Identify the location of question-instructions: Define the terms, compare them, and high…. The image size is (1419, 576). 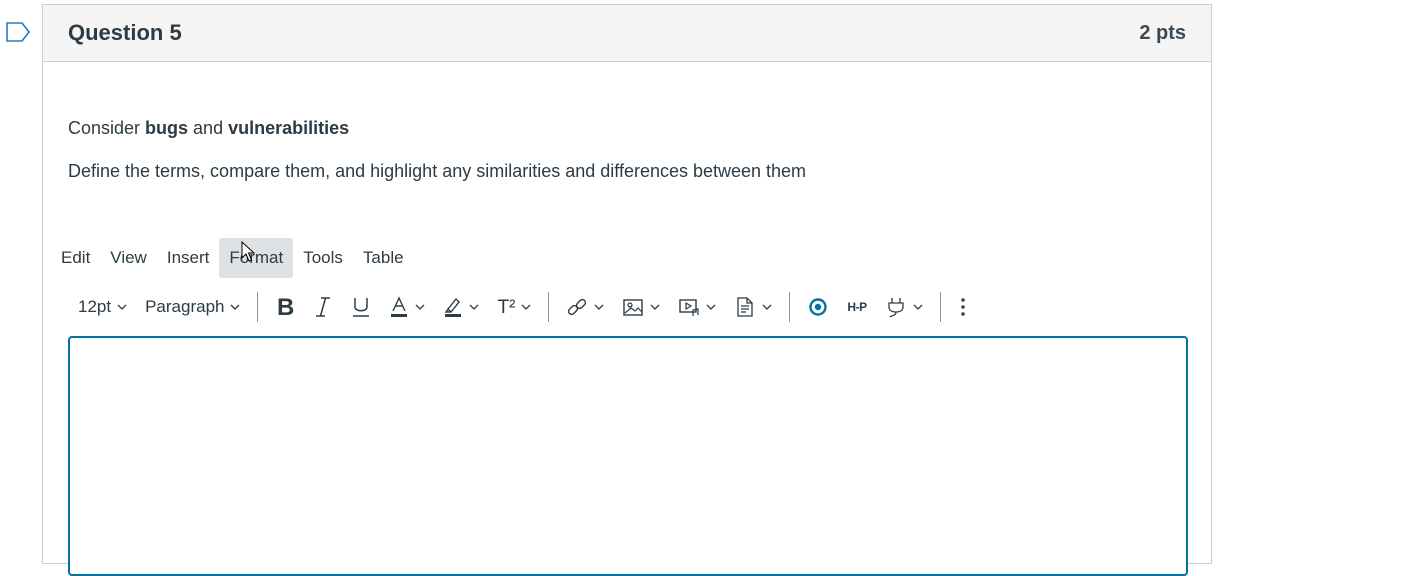
(437, 171).